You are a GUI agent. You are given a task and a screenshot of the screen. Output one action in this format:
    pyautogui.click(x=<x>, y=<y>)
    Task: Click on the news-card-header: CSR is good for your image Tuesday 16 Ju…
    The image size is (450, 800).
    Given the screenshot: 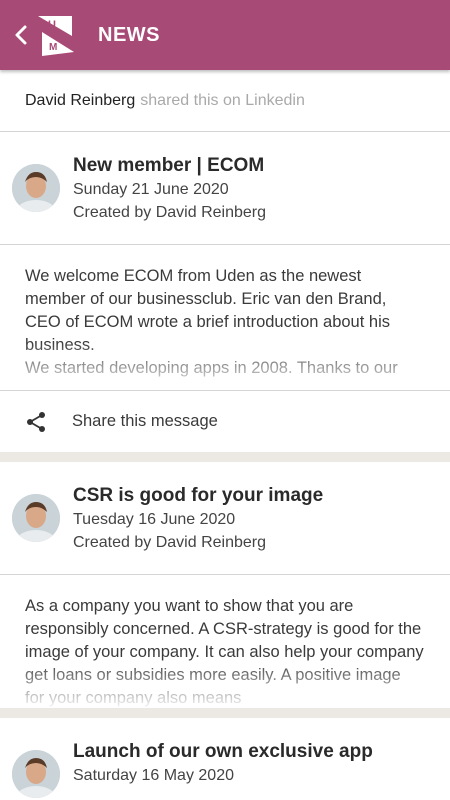 What is the action you would take?
    pyautogui.click(x=225, y=518)
    